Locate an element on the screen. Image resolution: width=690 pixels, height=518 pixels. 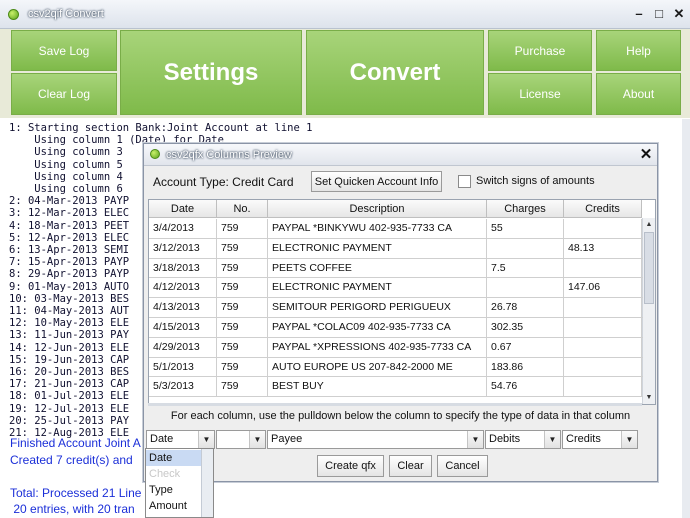
license-button: License is located at coordinates (540, 94).